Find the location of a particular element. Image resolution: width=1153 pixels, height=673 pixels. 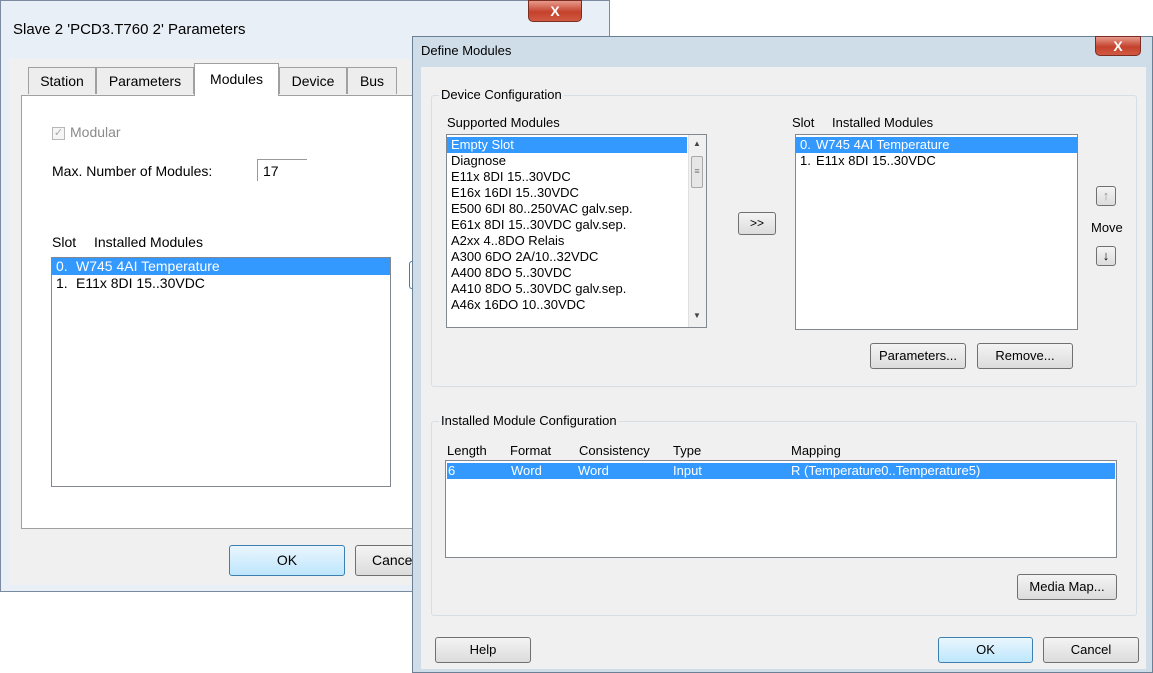

tab-bus: Bus is located at coordinates (372, 80).